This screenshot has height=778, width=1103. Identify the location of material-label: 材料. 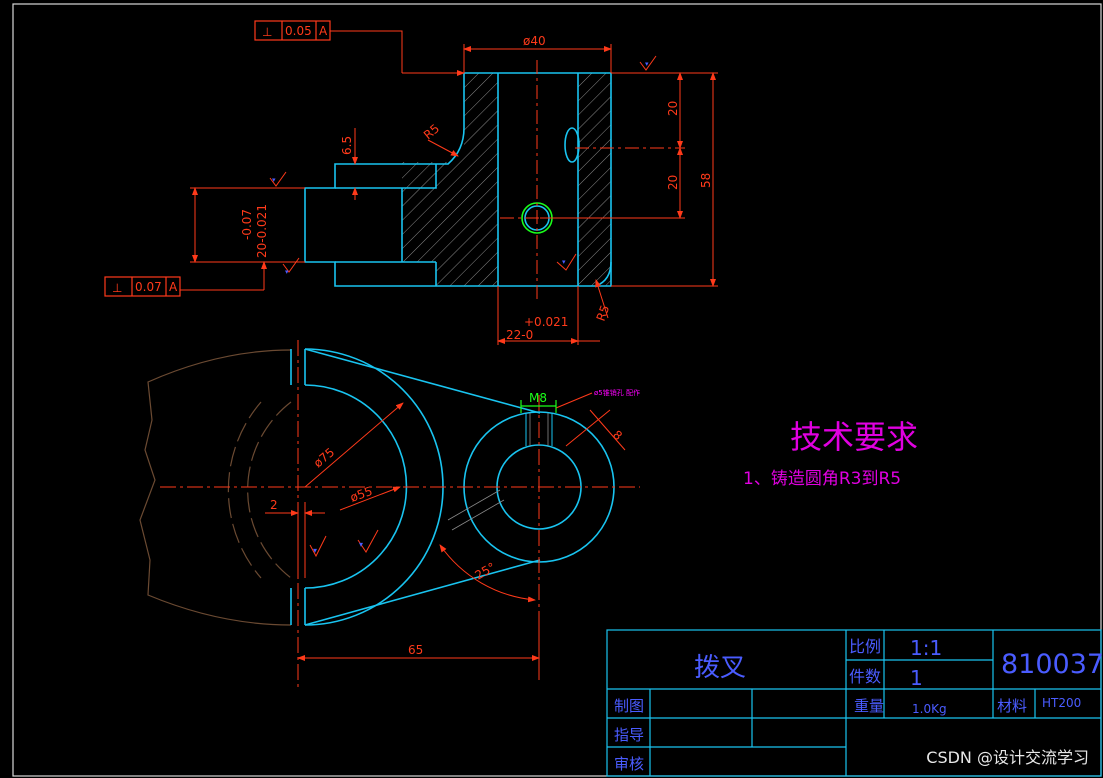
(1012, 706).